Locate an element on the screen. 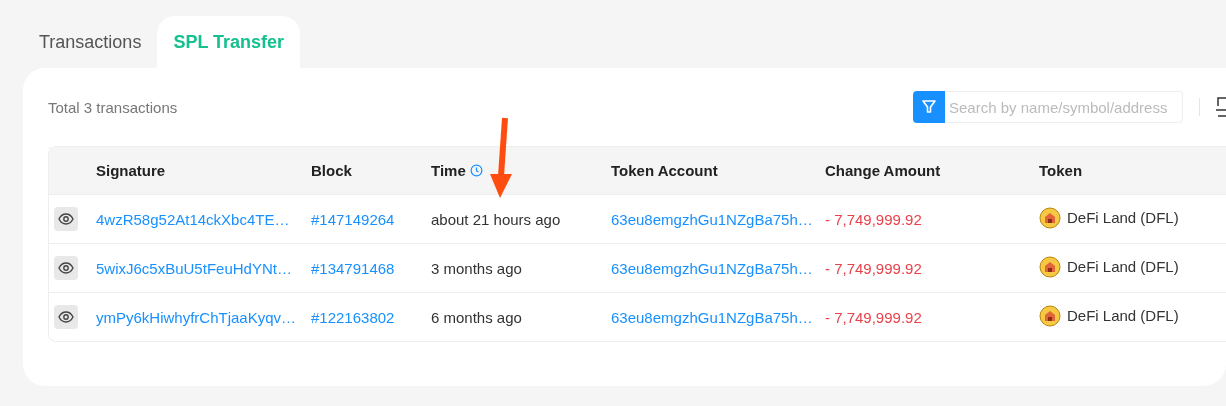 Image resolution: width=1226 pixels, height=406 pixels. block-link: #134791468 is located at coordinates (353, 268).